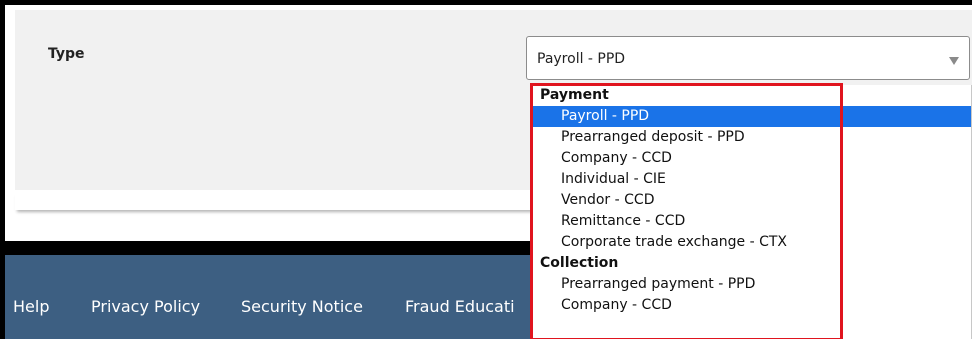  Describe the element at coordinates (31, 306) in the screenshot. I see `footer-link-help: Help` at that location.